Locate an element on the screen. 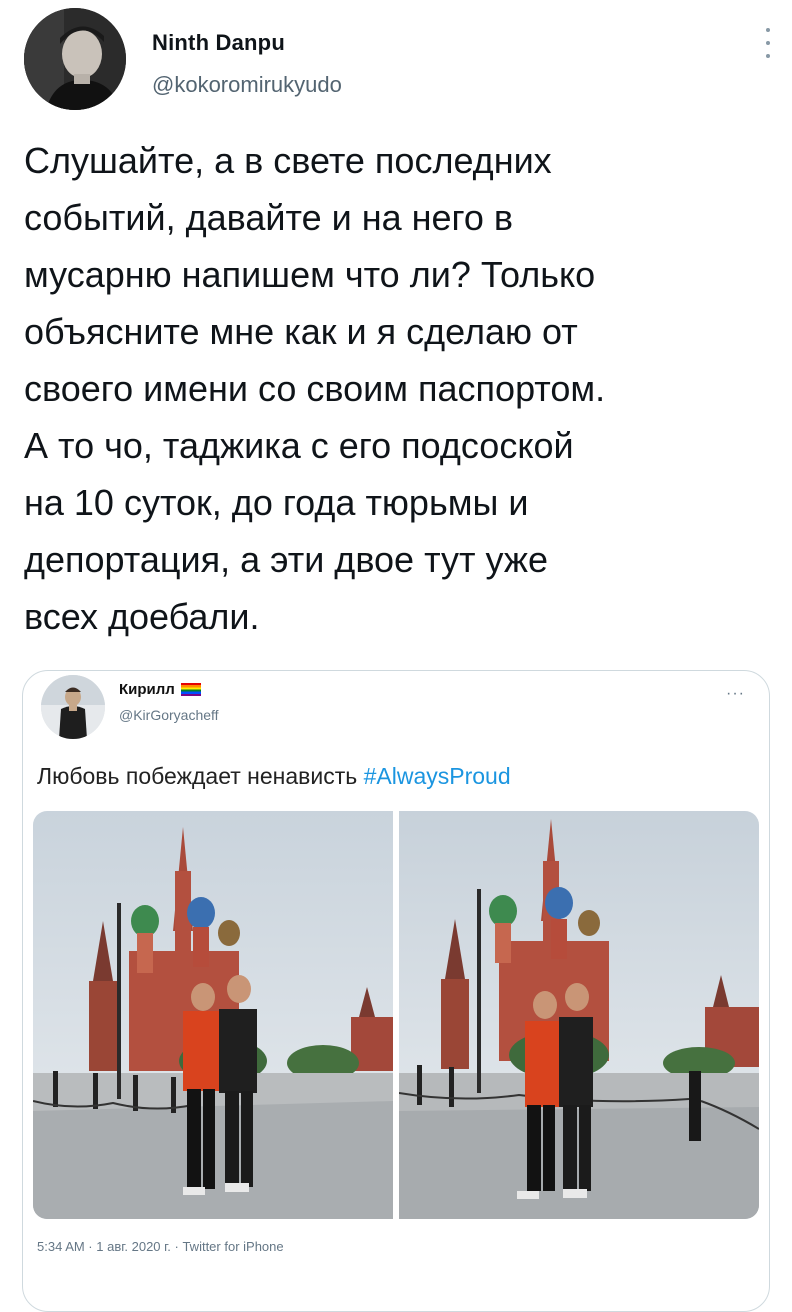  tweet-text-line: объясните мне как и я сделаю от is located at coordinates (301, 331).